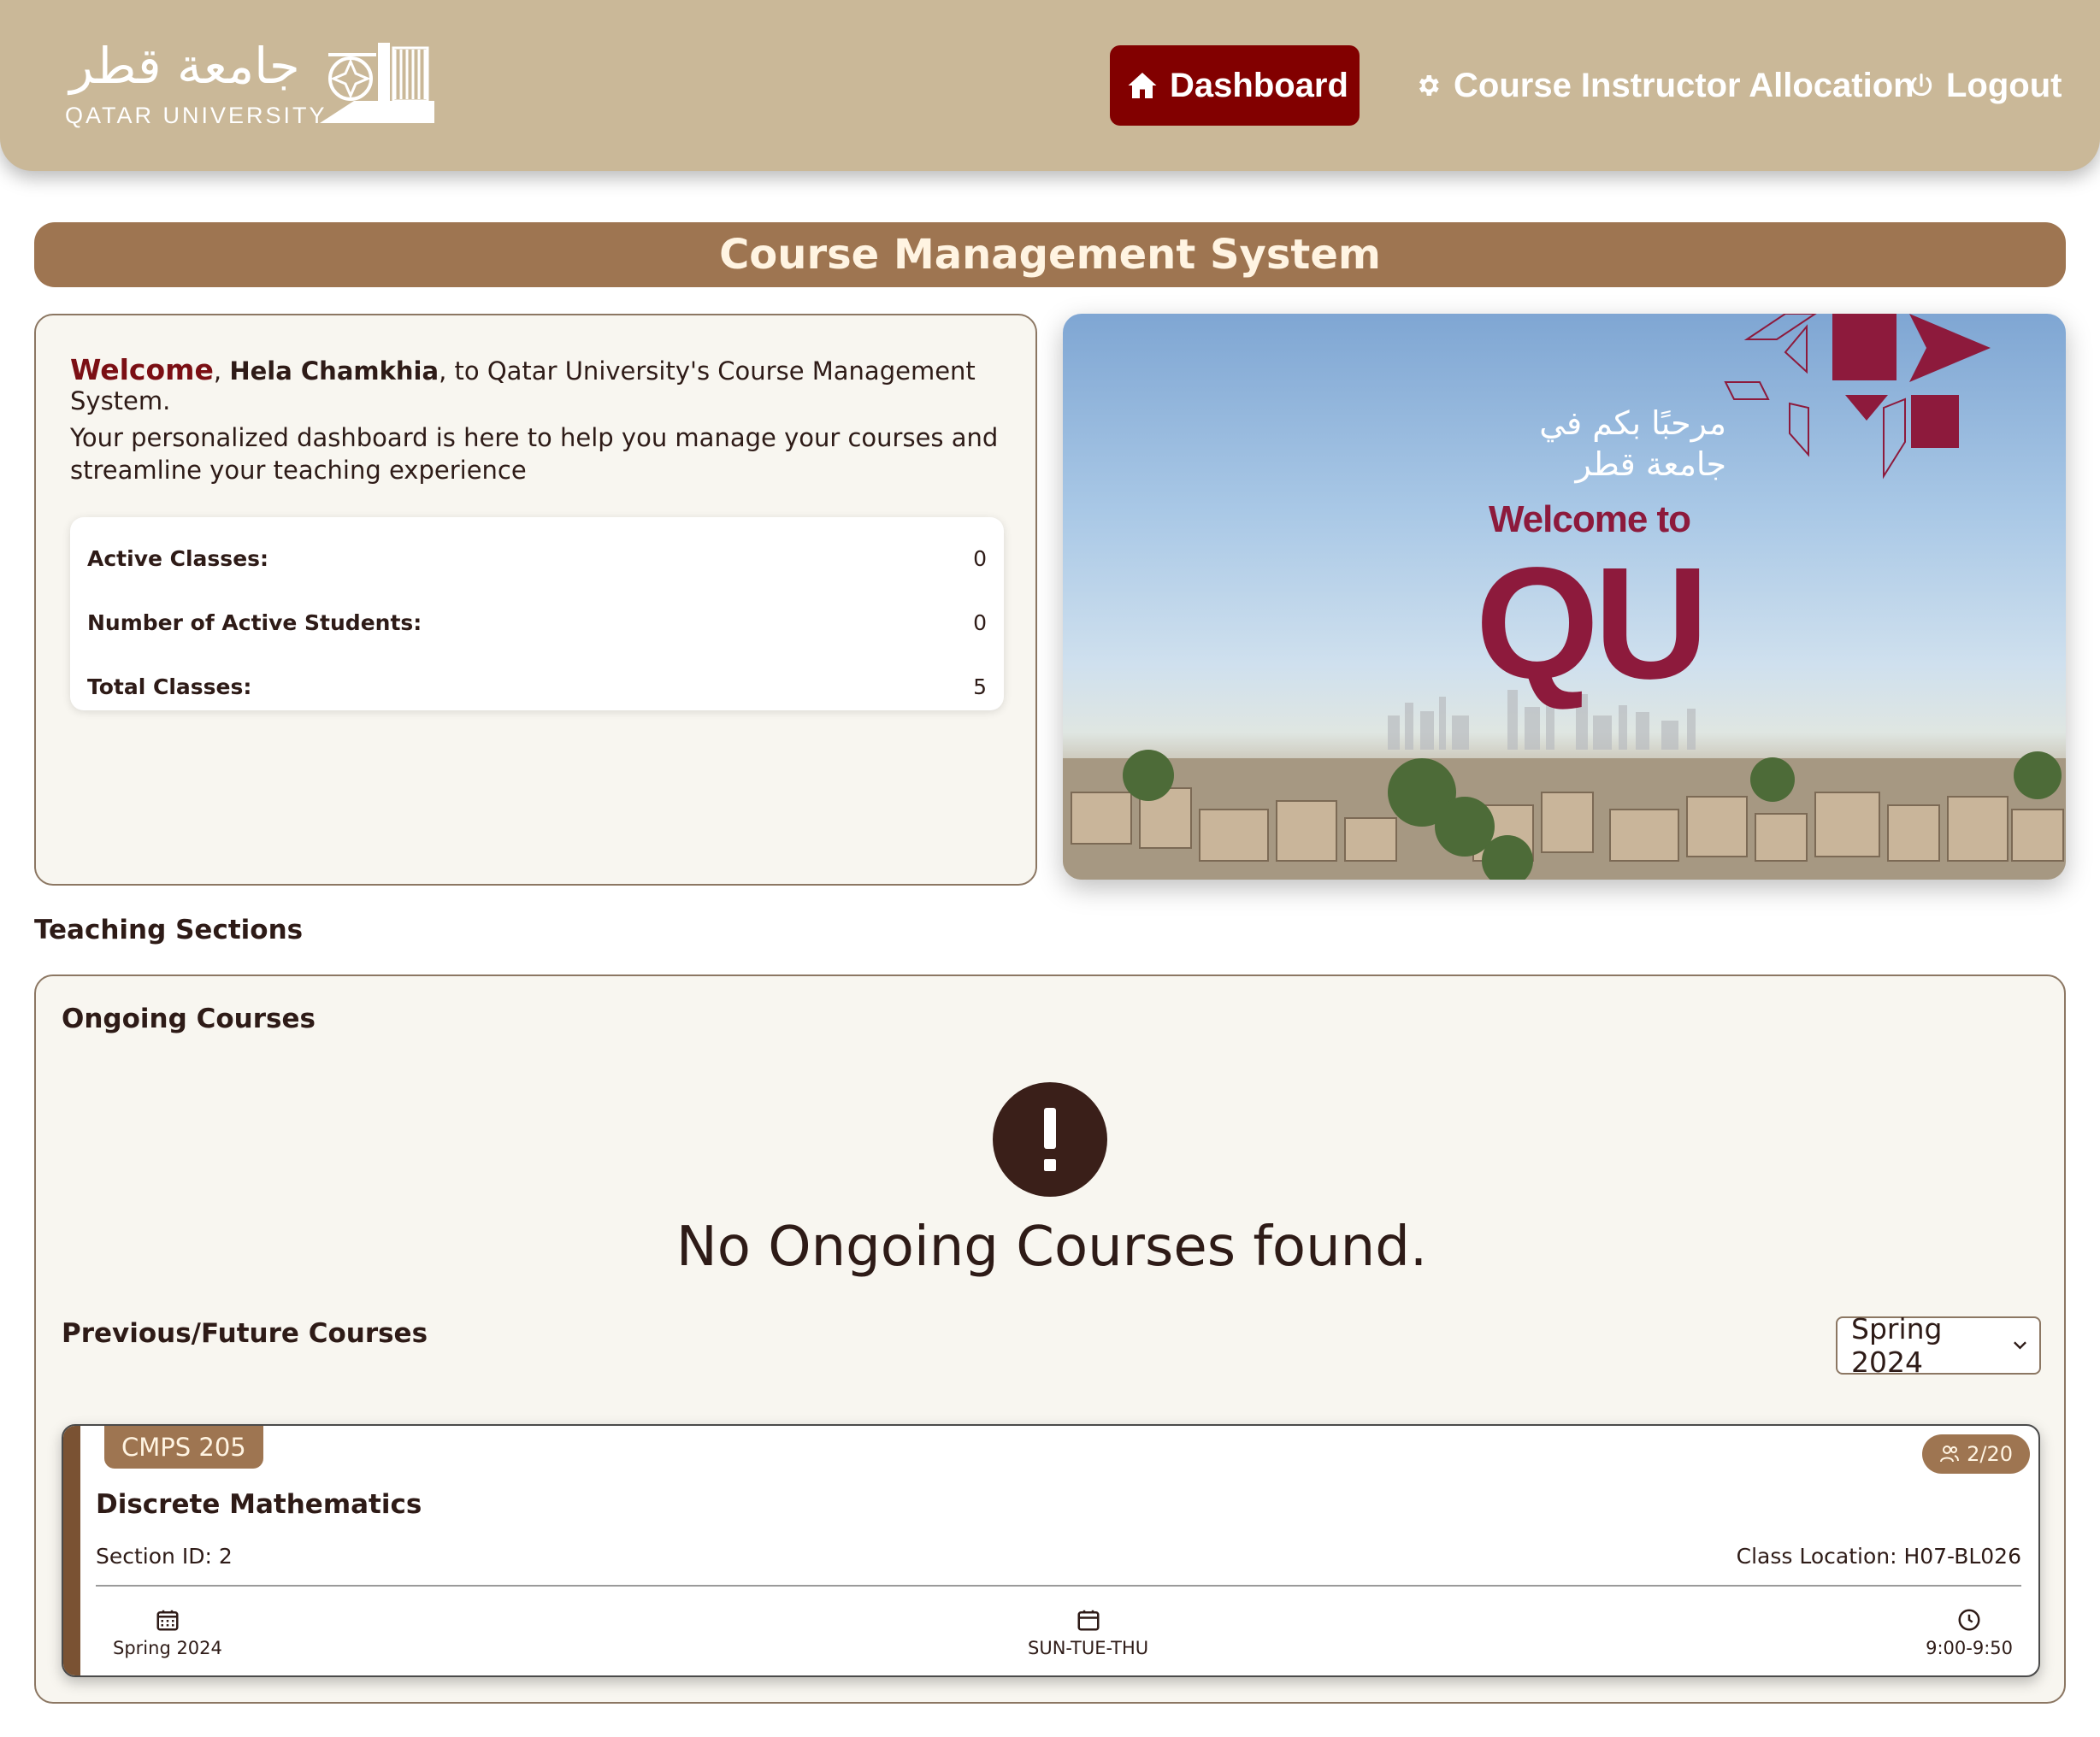  What do you see at coordinates (196, 116) in the screenshot?
I see `logo-english-text: QATAR UNIVERSITY` at bounding box center [196, 116].